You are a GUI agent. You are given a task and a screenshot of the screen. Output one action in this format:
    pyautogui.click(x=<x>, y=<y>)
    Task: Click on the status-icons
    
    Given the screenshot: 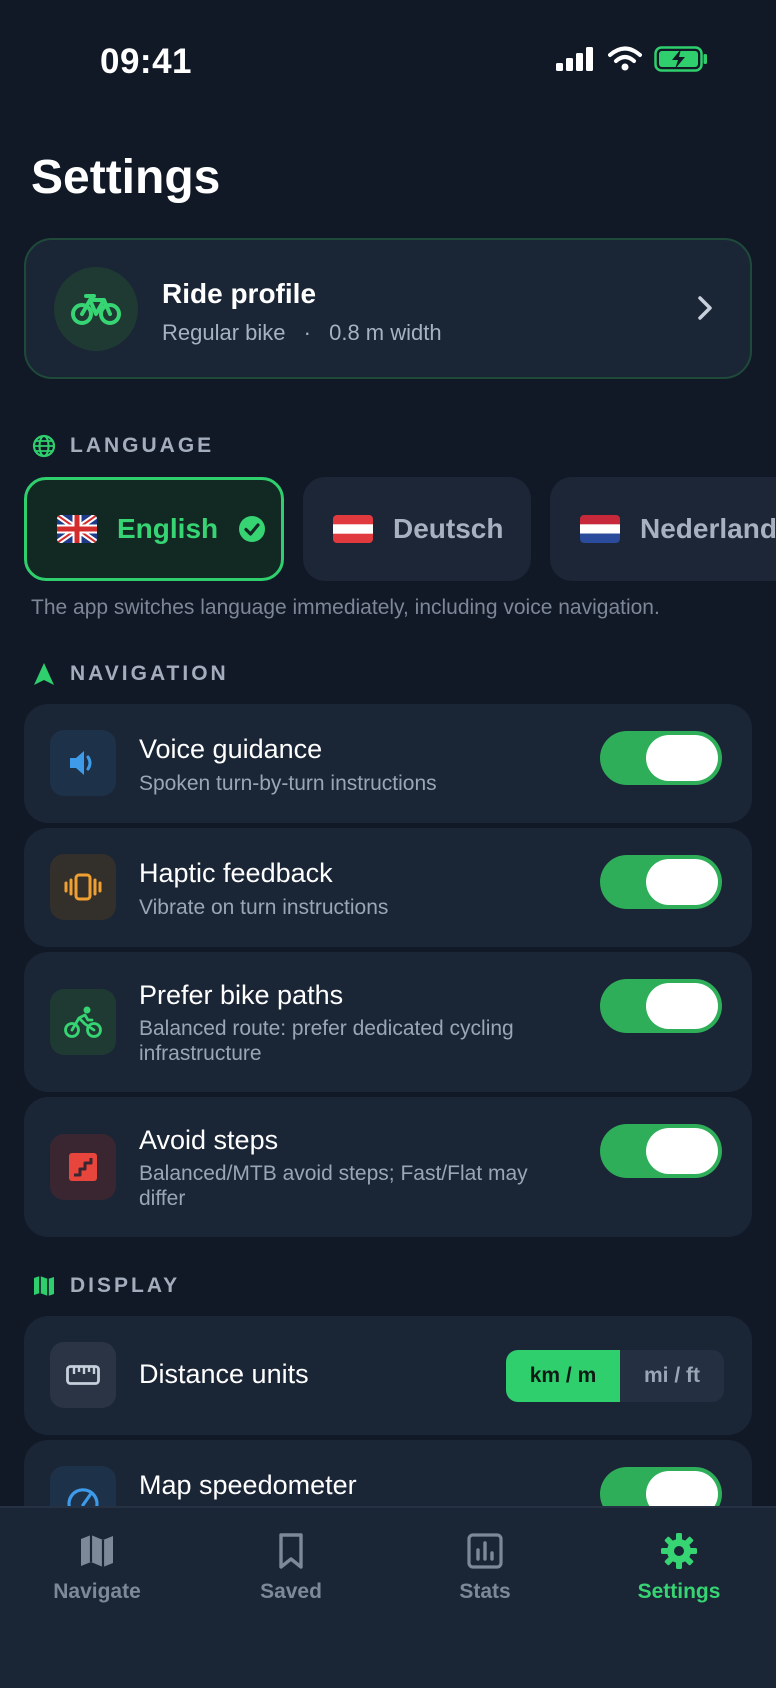 What is the action you would take?
    pyautogui.click(x=632, y=59)
    